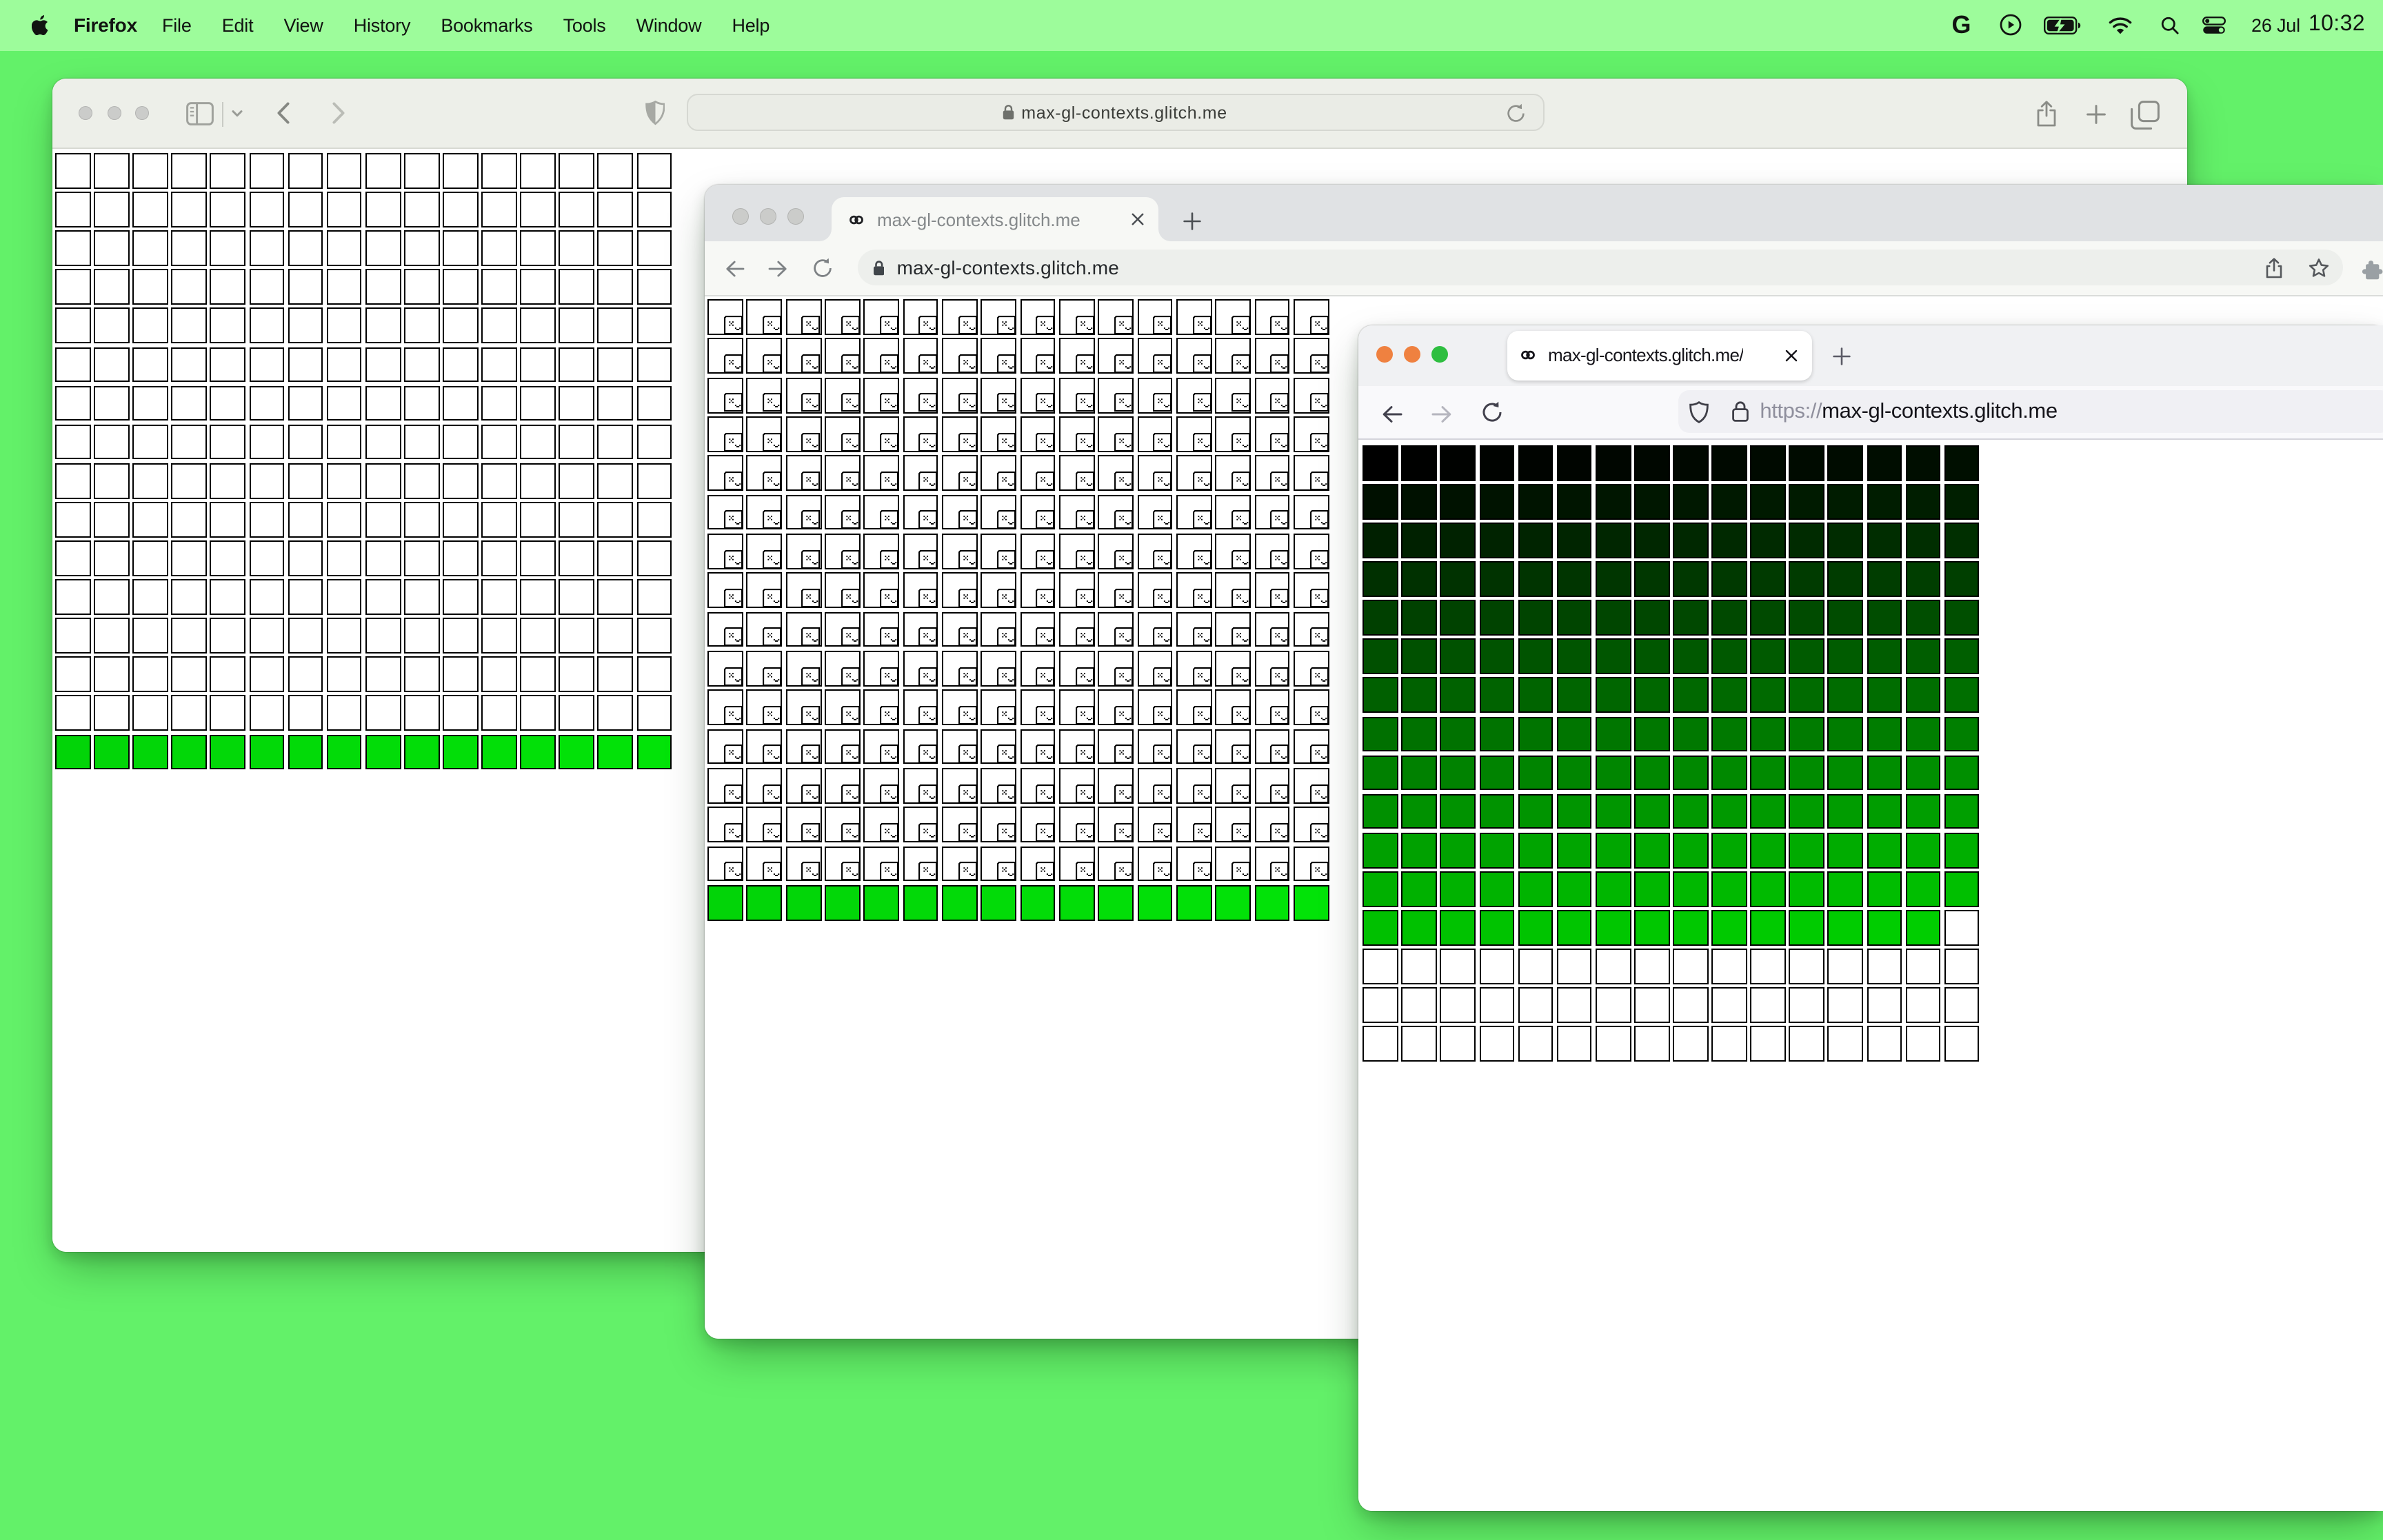 This screenshot has width=2383, height=1540. What do you see at coordinates (98, 26) in the screenshot?
I see `menu-item-firefox: Firefox` at bounding box center [98, 26].